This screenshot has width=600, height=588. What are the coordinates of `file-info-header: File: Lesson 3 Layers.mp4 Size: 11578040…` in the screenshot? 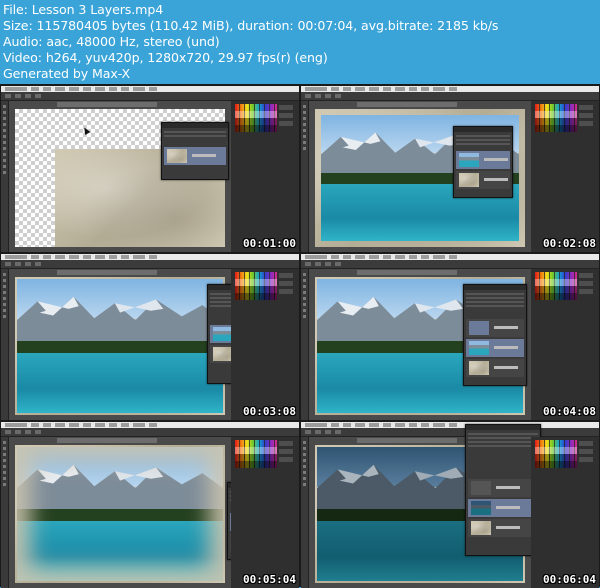 It's located at (300, 42).